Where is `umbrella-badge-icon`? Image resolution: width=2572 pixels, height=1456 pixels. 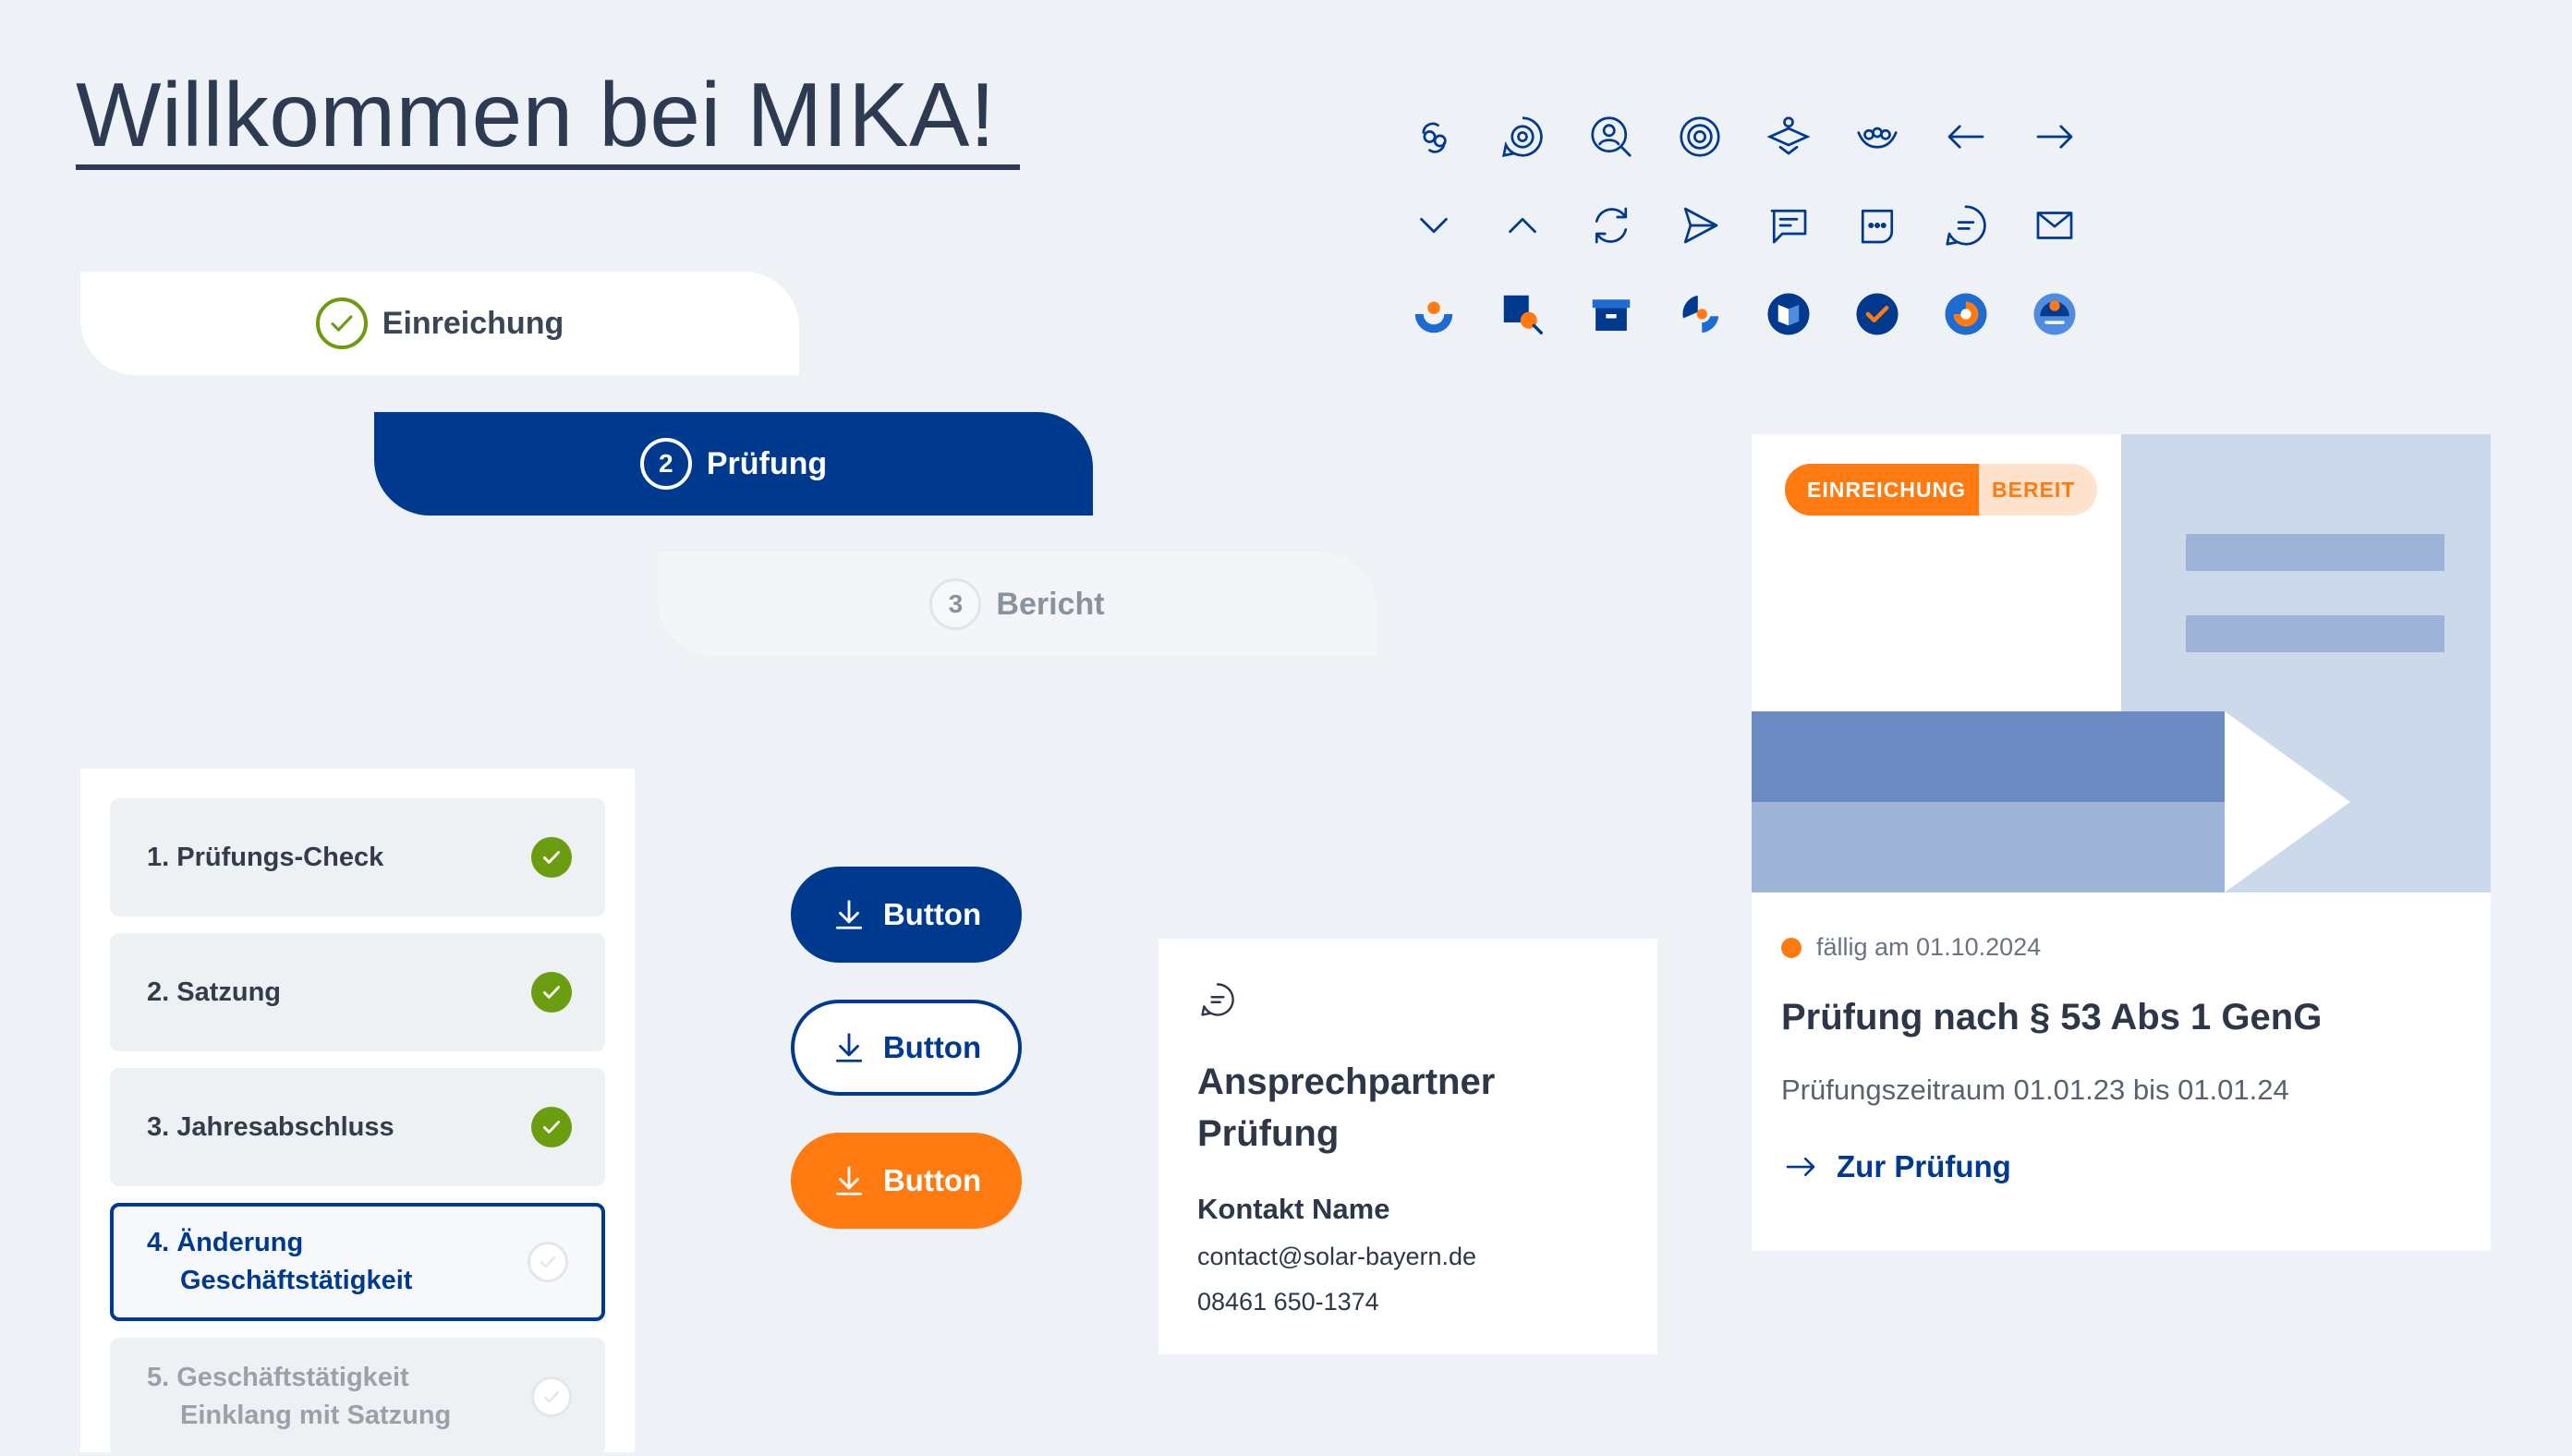 umbrella-badge-icon is located at coordinates (2054, 314).